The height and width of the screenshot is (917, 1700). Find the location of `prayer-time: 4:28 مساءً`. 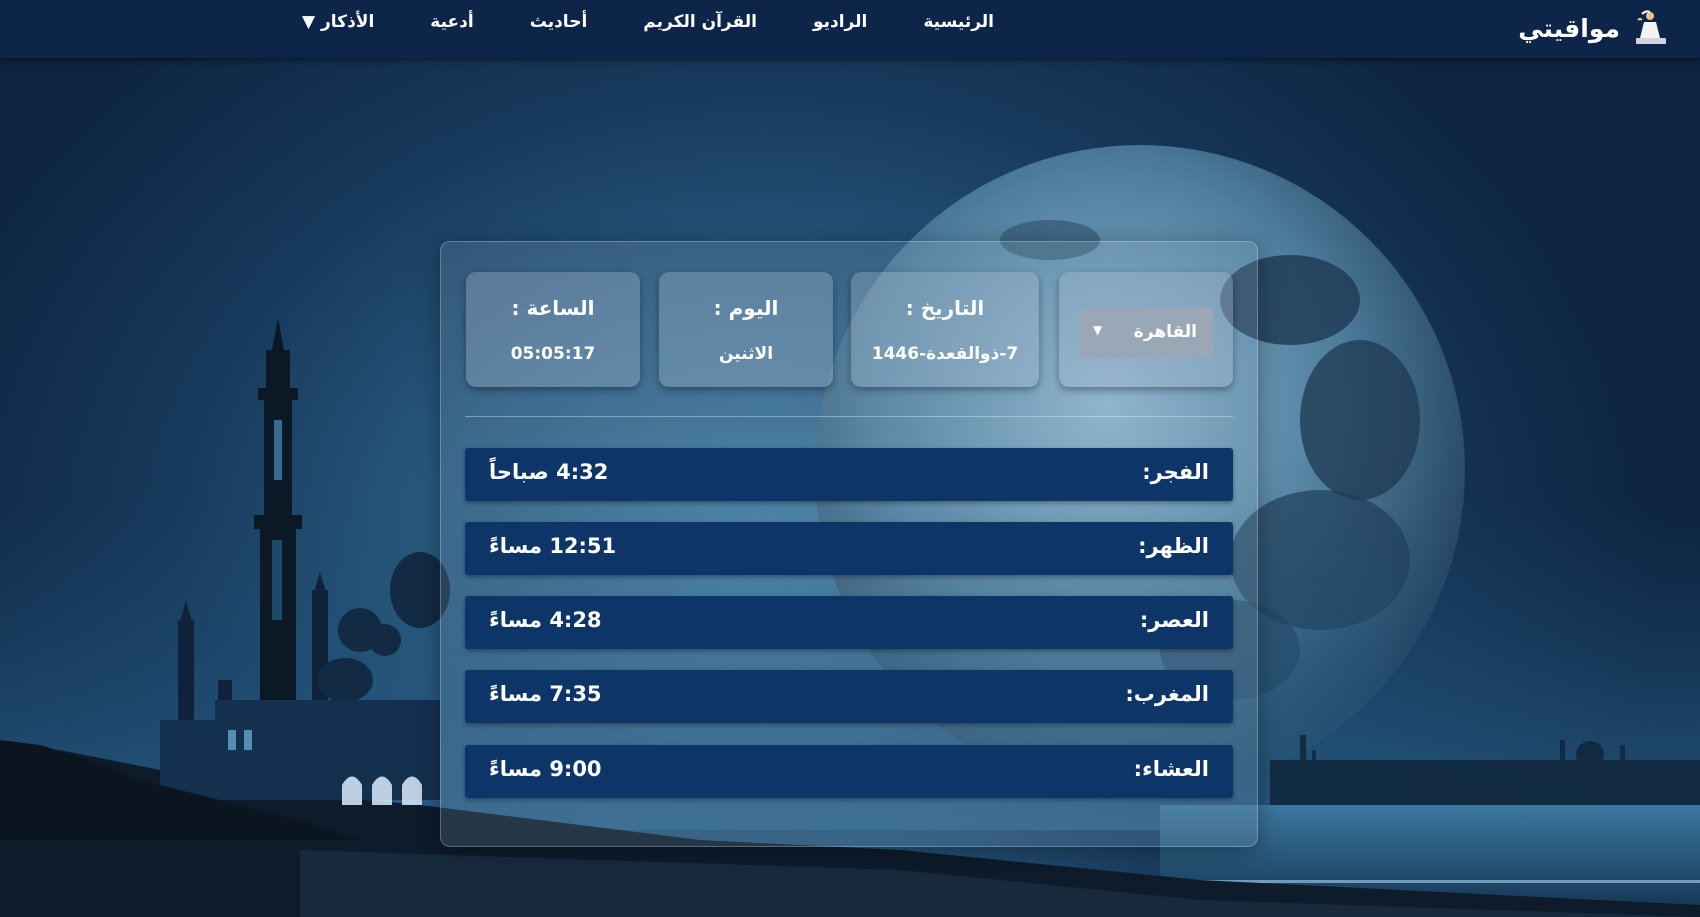

prayer-time: 4:28 مساءً is located at coordinates (545, 620).